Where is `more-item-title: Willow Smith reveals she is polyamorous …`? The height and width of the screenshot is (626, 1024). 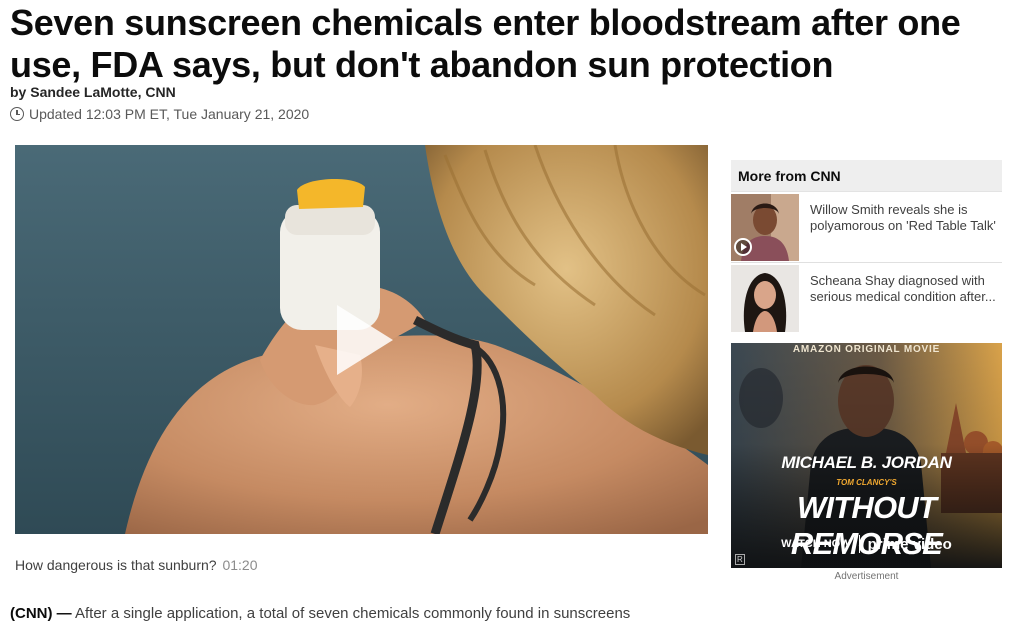
more-item-title: Willow Smith reveals she is polyamorous … is located at coordinates (903, 217).